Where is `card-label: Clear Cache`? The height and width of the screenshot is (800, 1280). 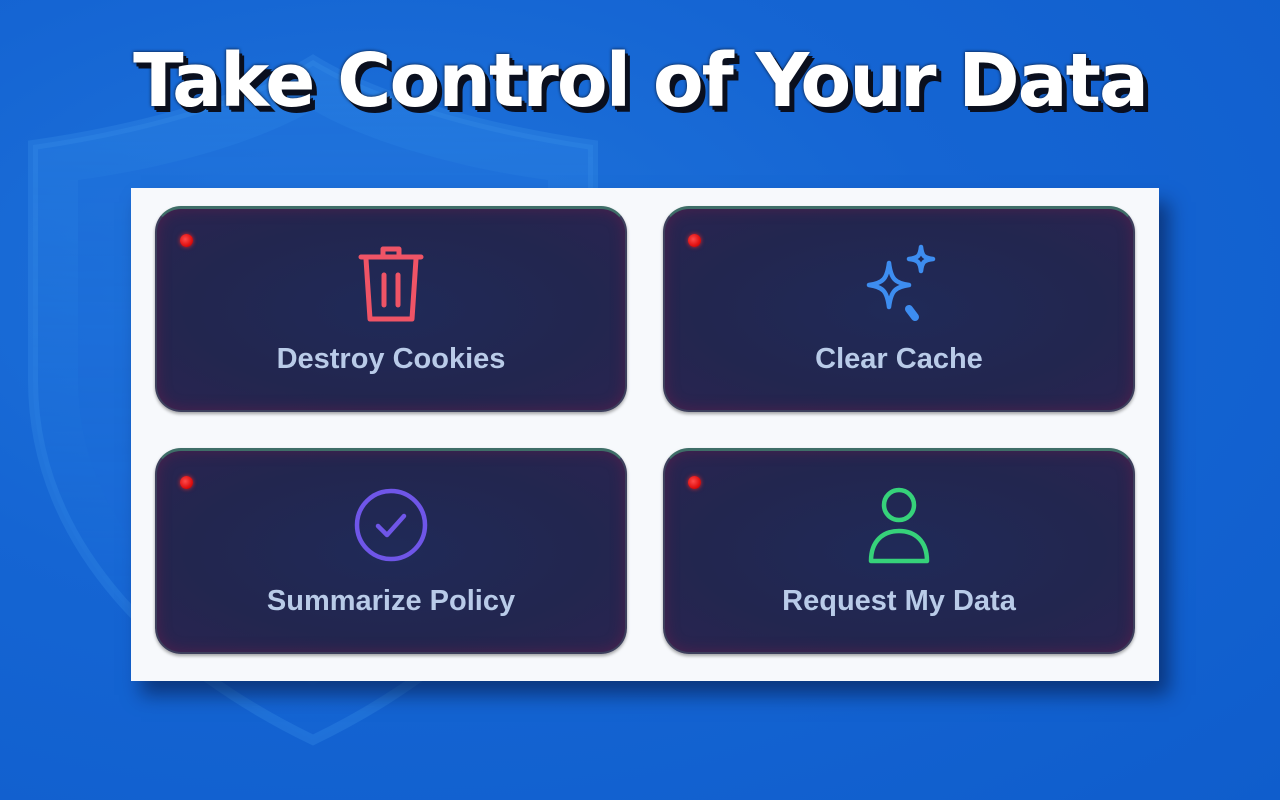 card-label: Clear Cache is located at coordinates (899, 359).